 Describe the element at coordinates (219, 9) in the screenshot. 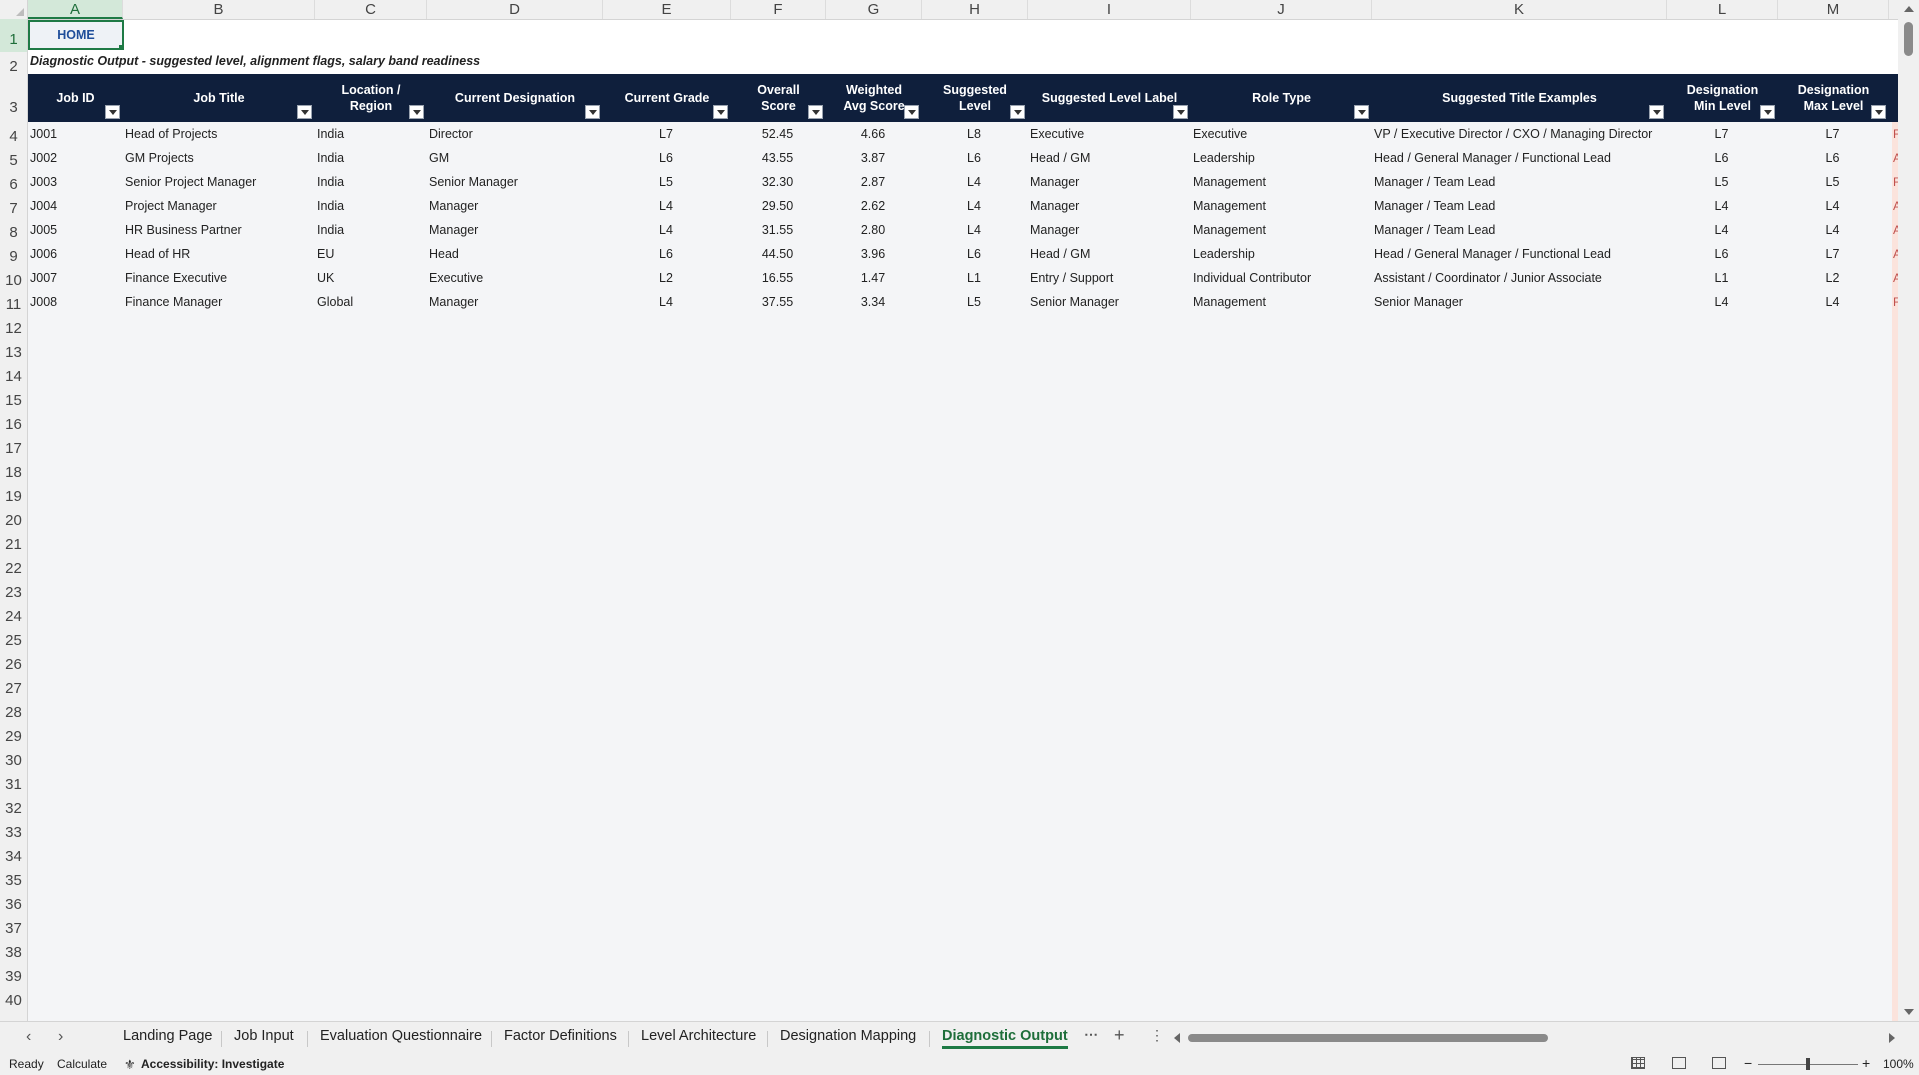

I see `column-header-b: B` at that location.